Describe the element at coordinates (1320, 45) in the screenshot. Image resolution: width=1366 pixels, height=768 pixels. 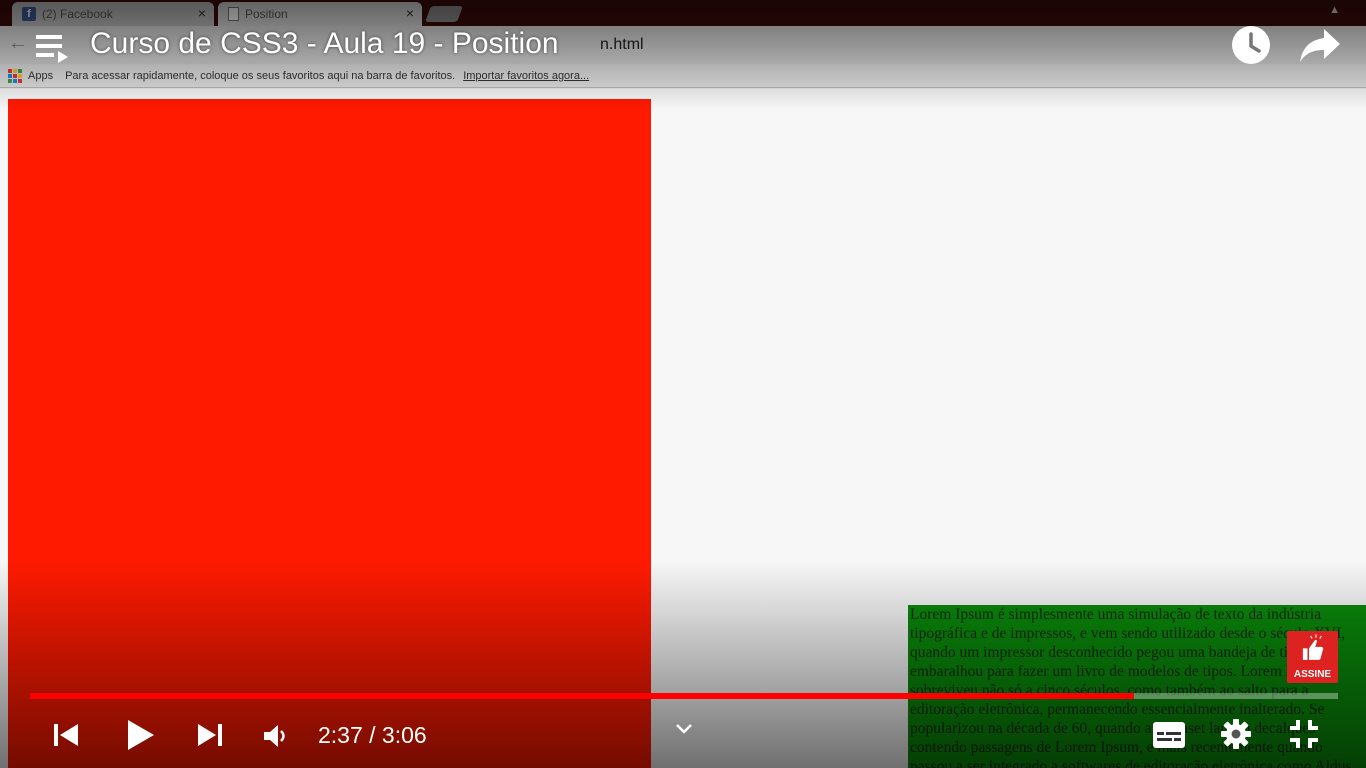
I see `share-arrow-icon` at that location.